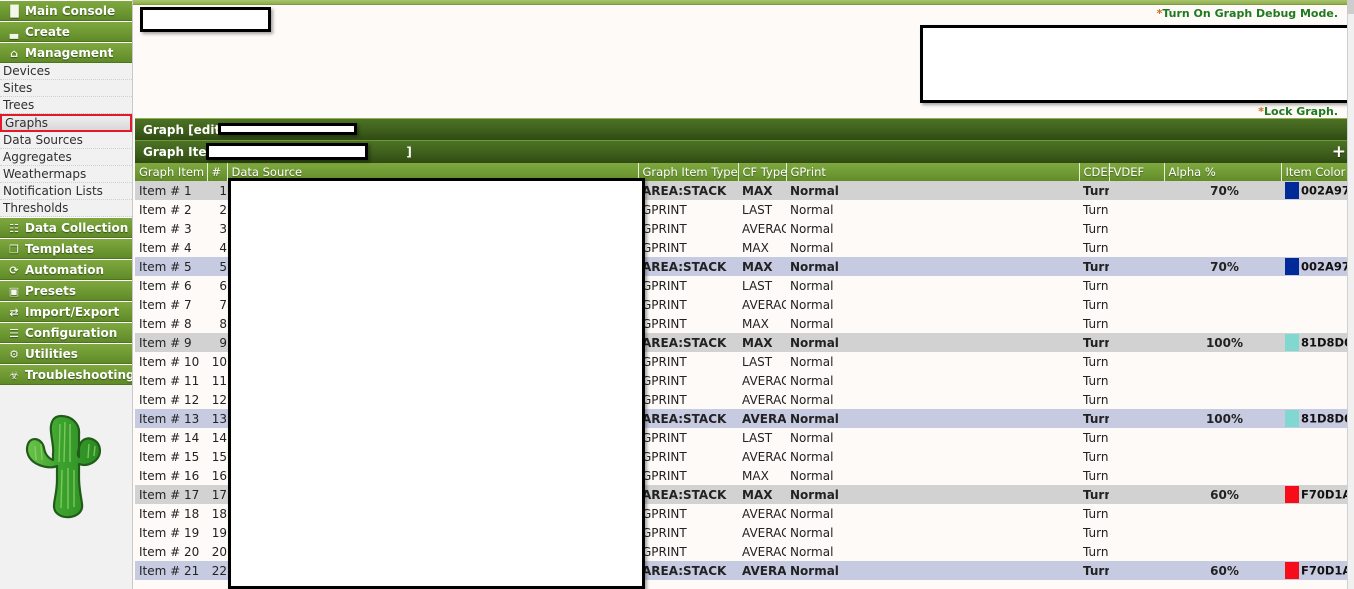 The height and width of the screenshot is (589, 1354). Describe the element at coordinates (171, 532) in the screenshot. I see `cell-graph-item: Item # 19` at that location.